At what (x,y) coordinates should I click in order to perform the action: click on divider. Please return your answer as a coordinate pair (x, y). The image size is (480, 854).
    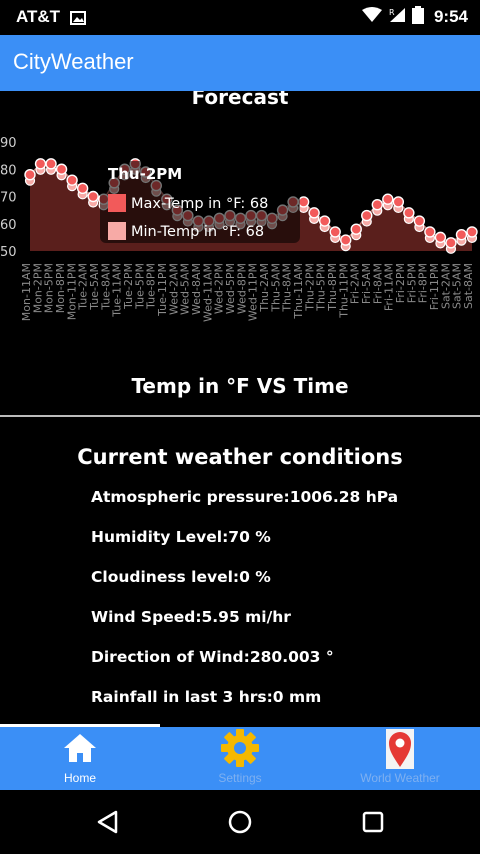
    Looking at the image, I should click on (240, 416).